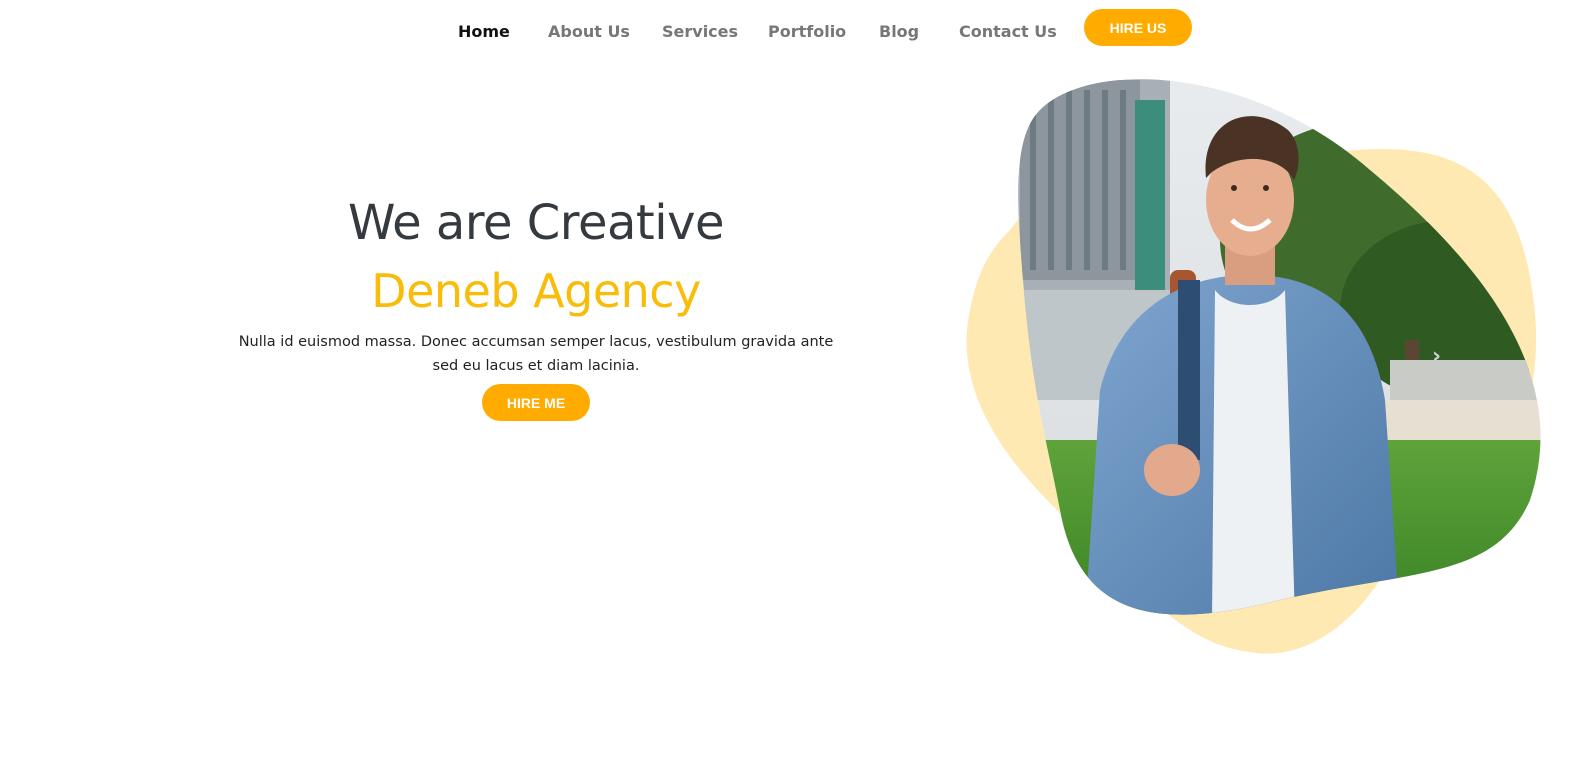  I want to click on chevron-right-icon: ›, so click(1436, 356).